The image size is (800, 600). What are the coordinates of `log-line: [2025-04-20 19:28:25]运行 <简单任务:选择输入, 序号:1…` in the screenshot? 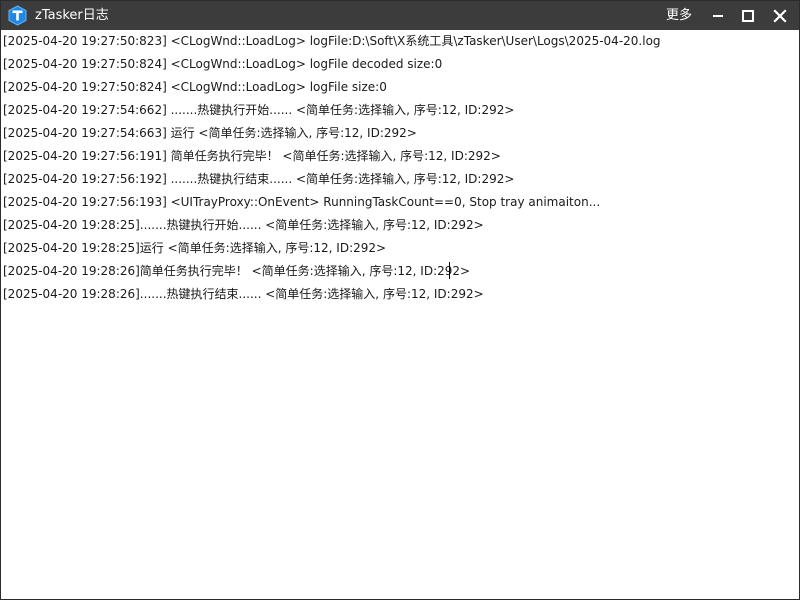 It's located at (195, 248).